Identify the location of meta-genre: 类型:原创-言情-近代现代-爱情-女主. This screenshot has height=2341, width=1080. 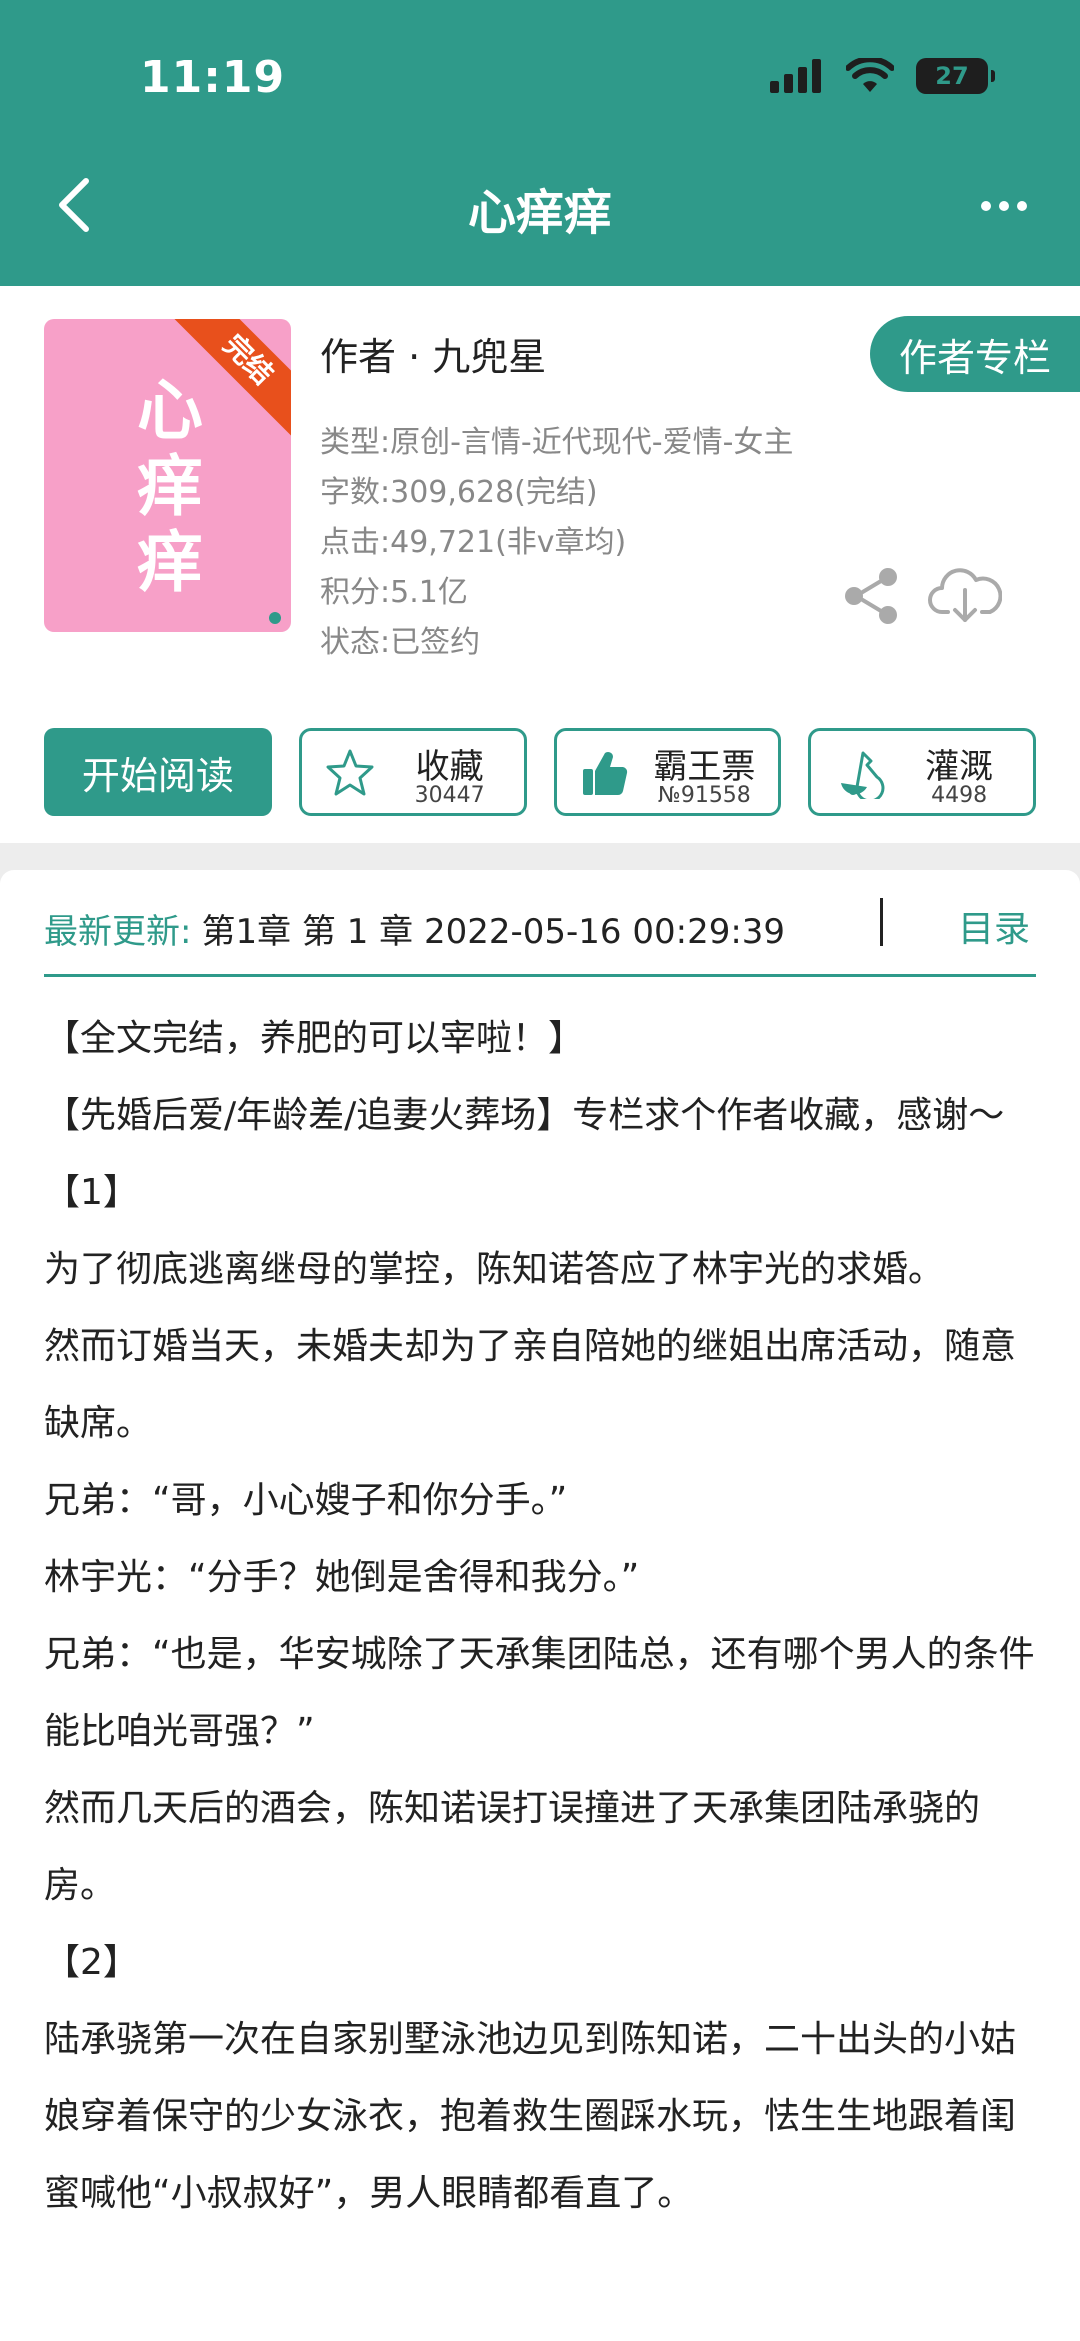
(557, 442).